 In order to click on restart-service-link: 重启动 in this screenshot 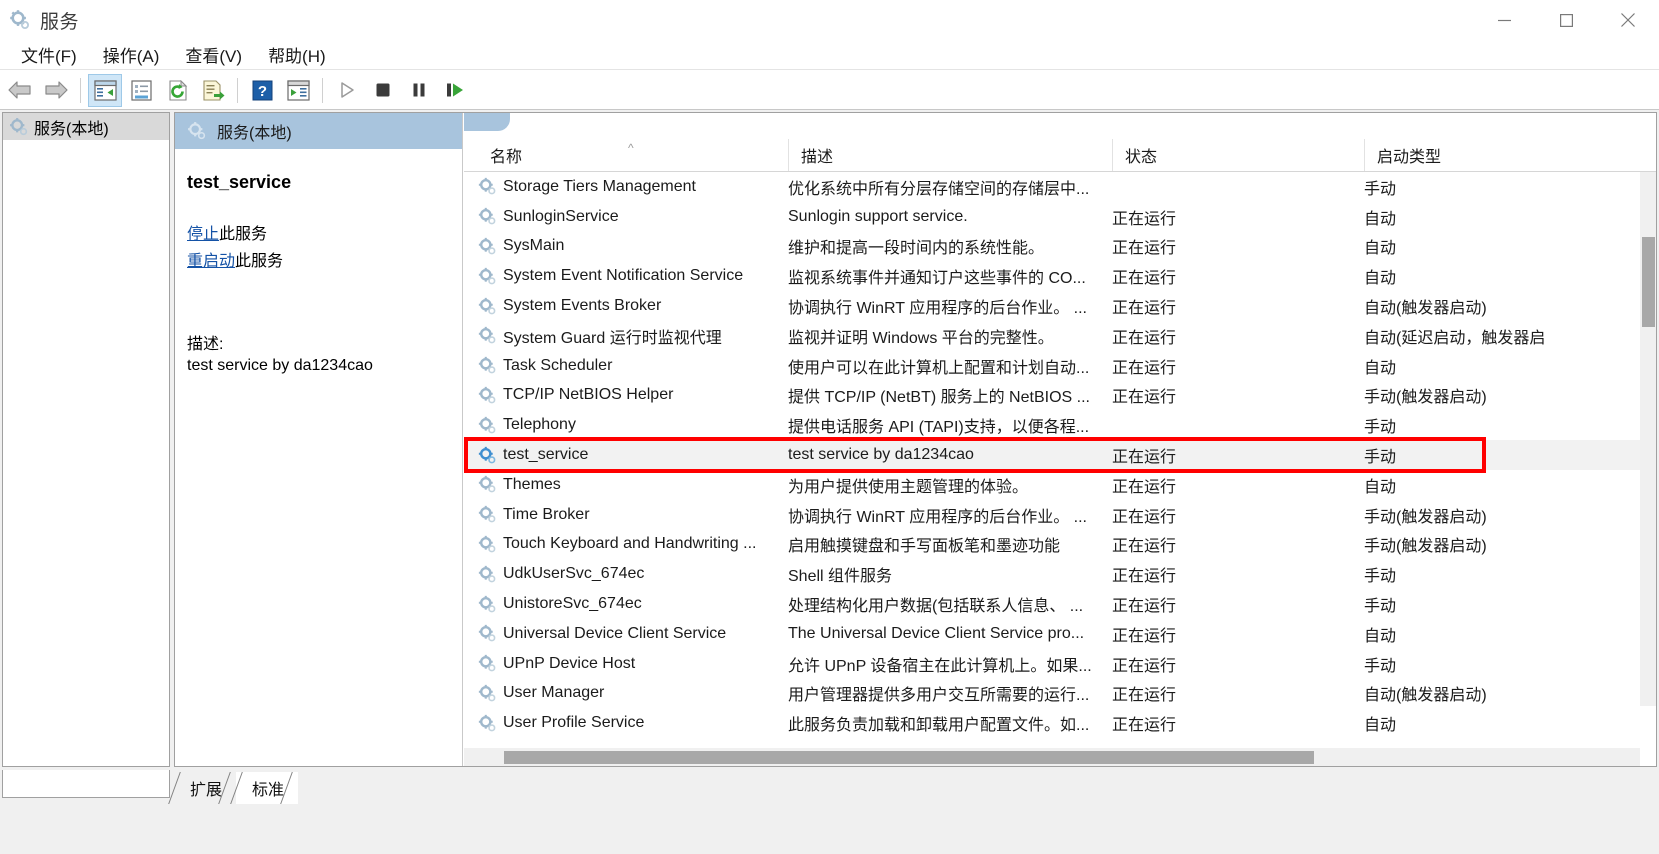, I will do `click(211, 261)`.